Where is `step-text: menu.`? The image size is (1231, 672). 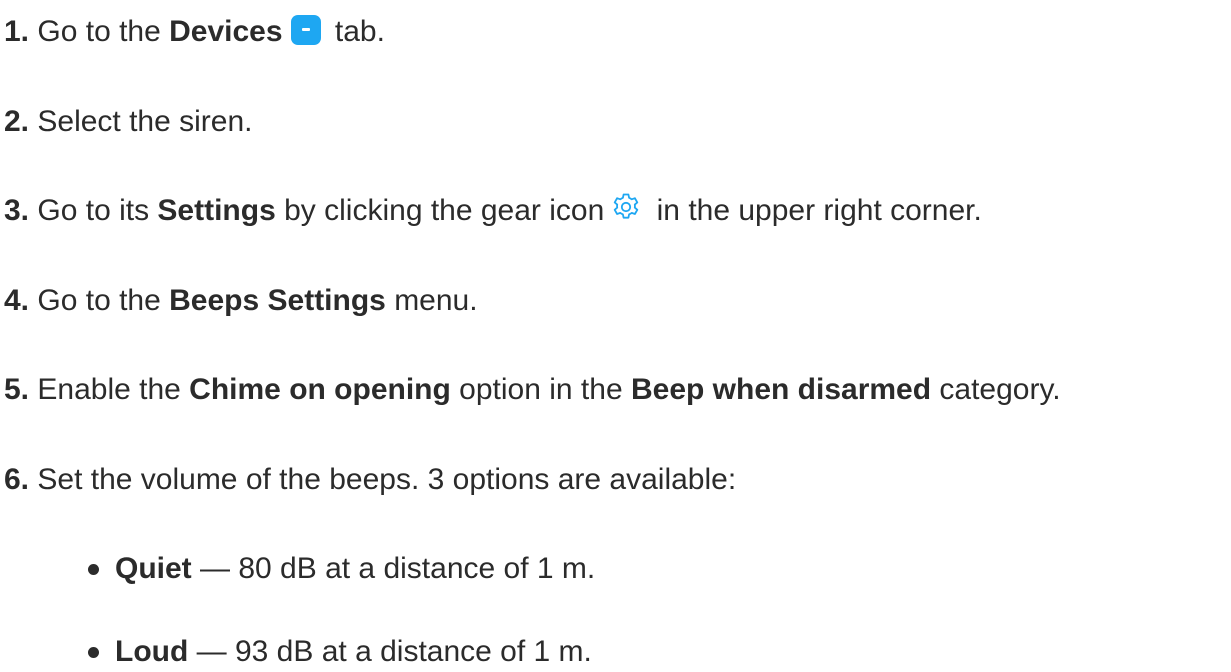 step-text: menu. is located at coordinates (431, 300).